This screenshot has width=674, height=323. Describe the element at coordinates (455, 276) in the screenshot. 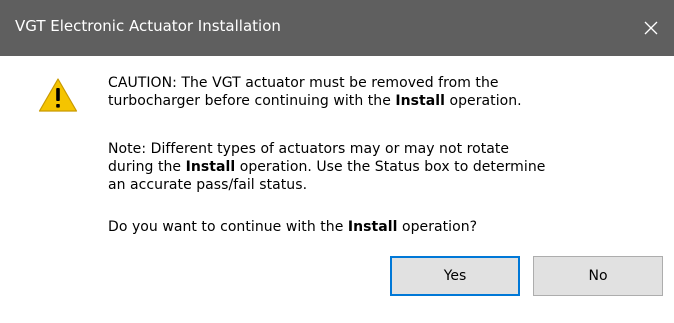

I see `yes-button: Yes` at that location.